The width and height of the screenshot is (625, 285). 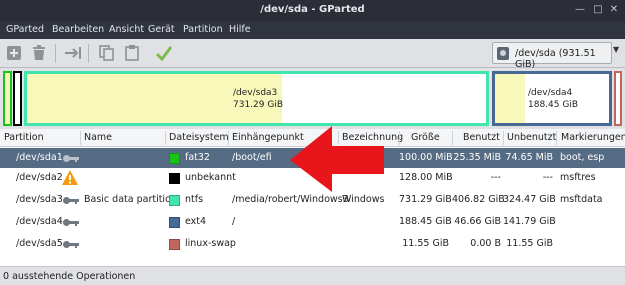 What do you see at coordinates (70, 177) in the screenshot?
I see `warning-icon` at bounding box center [70, 177].